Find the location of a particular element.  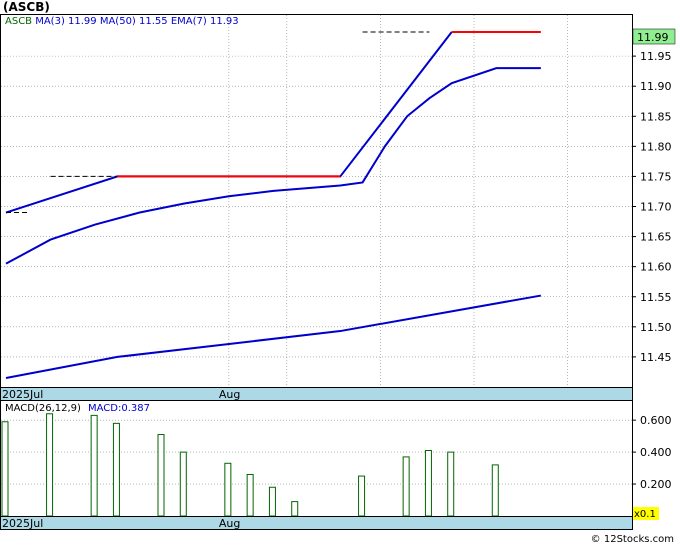

legend-item: EMA(7) is located at coordinates (187, 21).